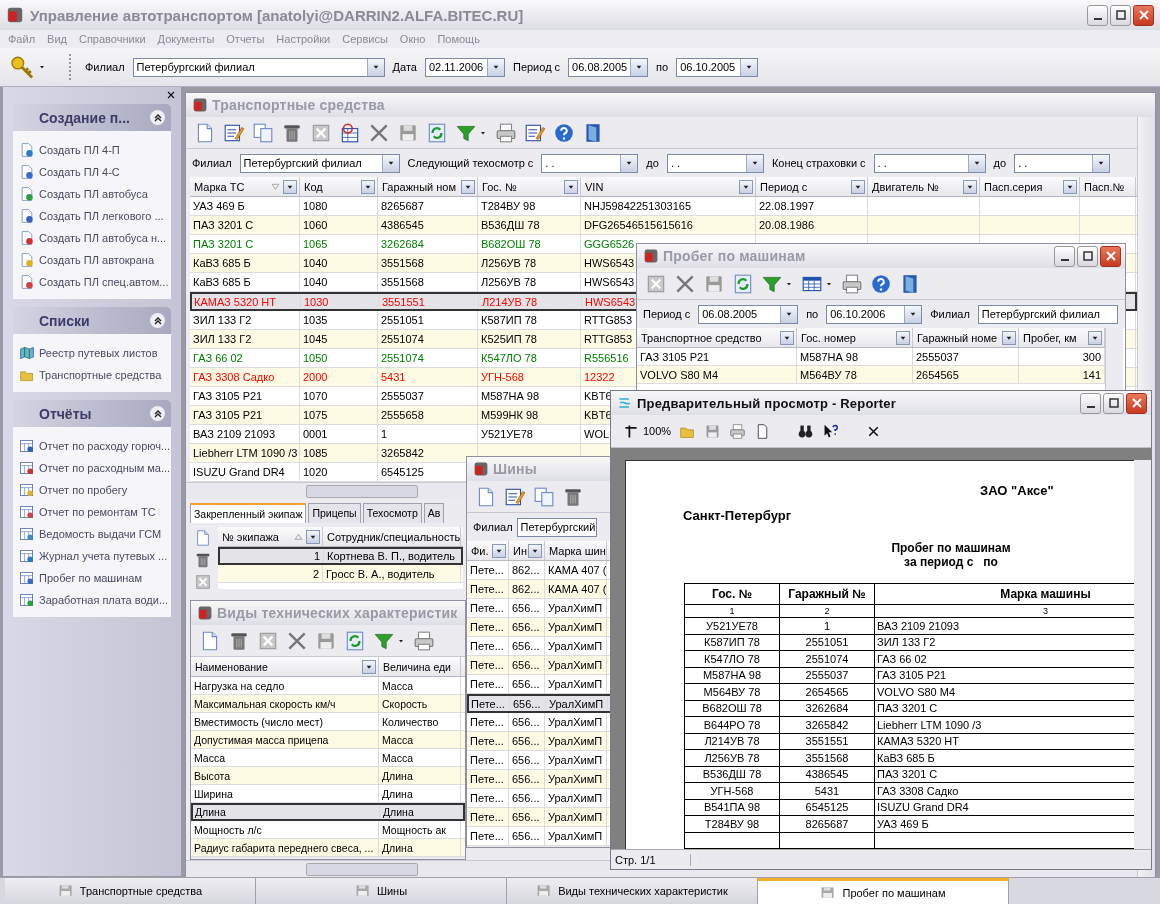 Image resolution: width=1160 pixels, height=904 pixels. I want to click on field-label: Период с, so click(667, 314).